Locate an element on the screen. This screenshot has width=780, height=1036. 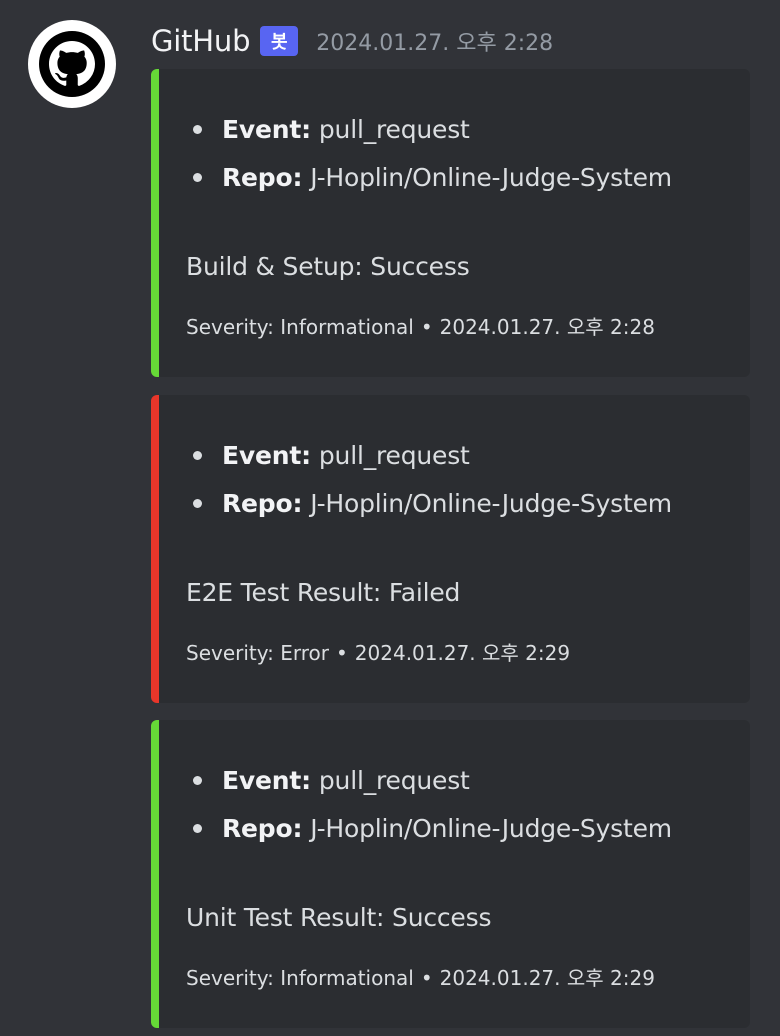
message-timestamp: 2024.01.27. 오후 2:28 is located at coordinates (434, 41).